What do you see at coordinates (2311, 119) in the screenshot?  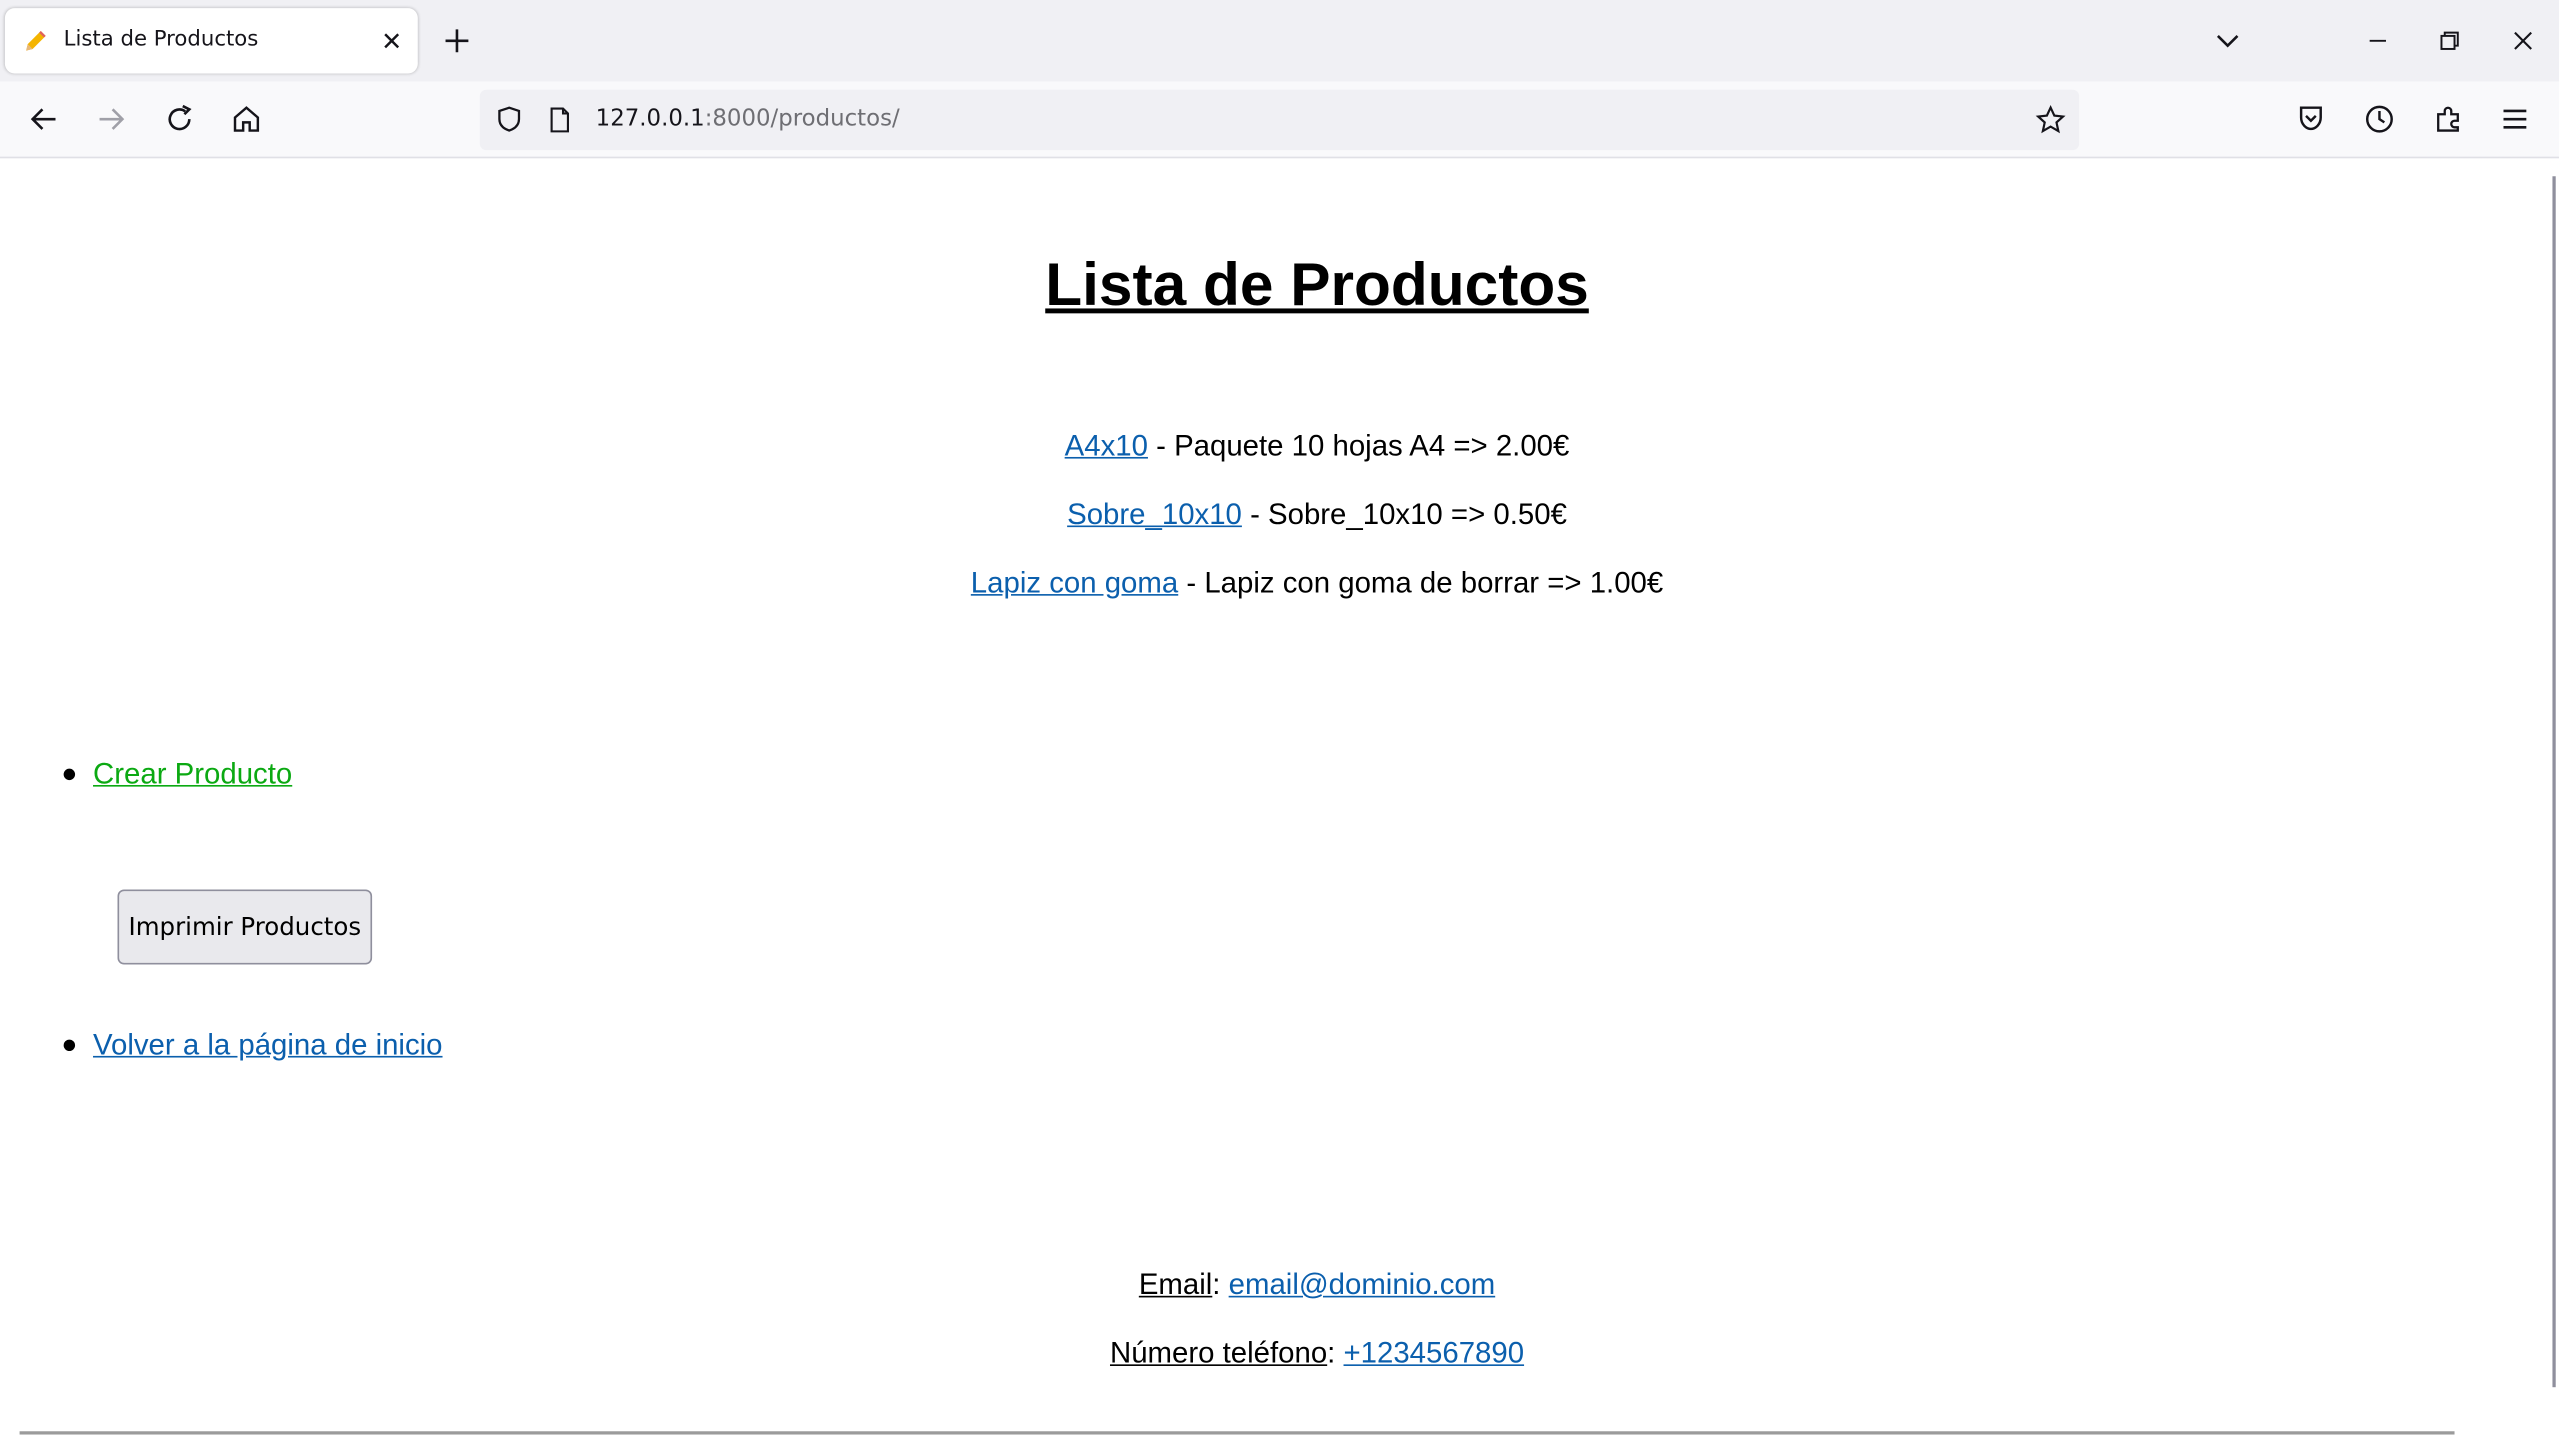 I see `pocket-save-icon` at bounding box center [2311, 119].